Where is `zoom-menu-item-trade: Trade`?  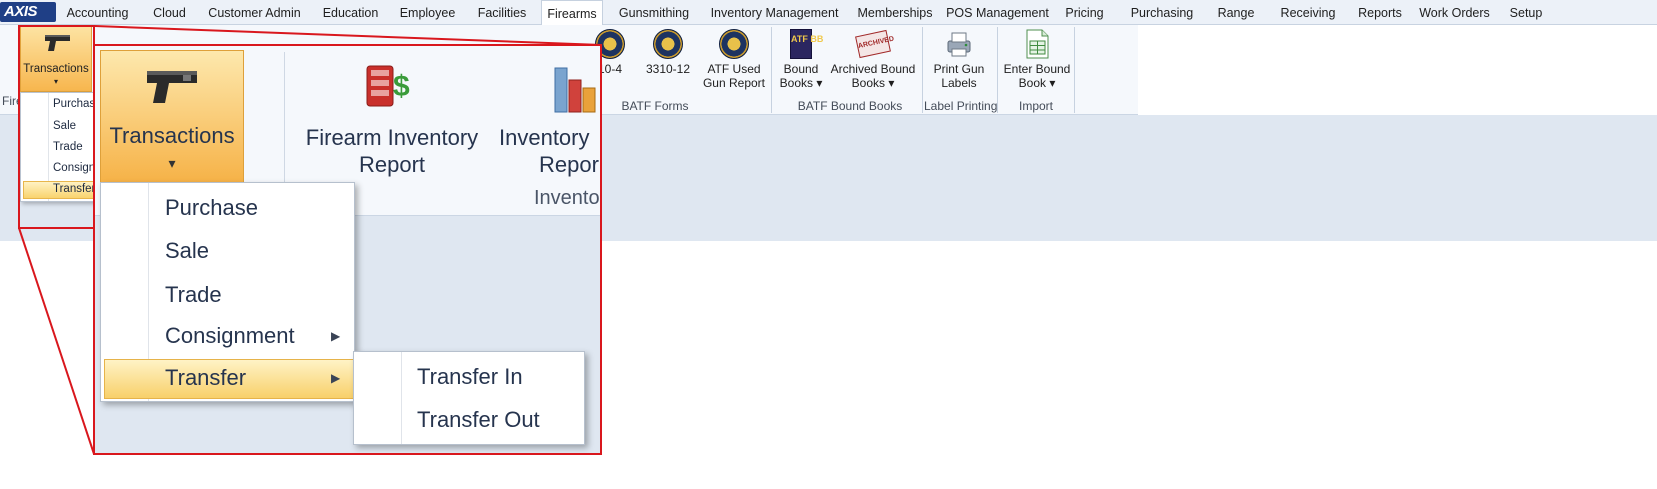
zoom-menu-item-trade: Trade is located at coordinates (193, 295).